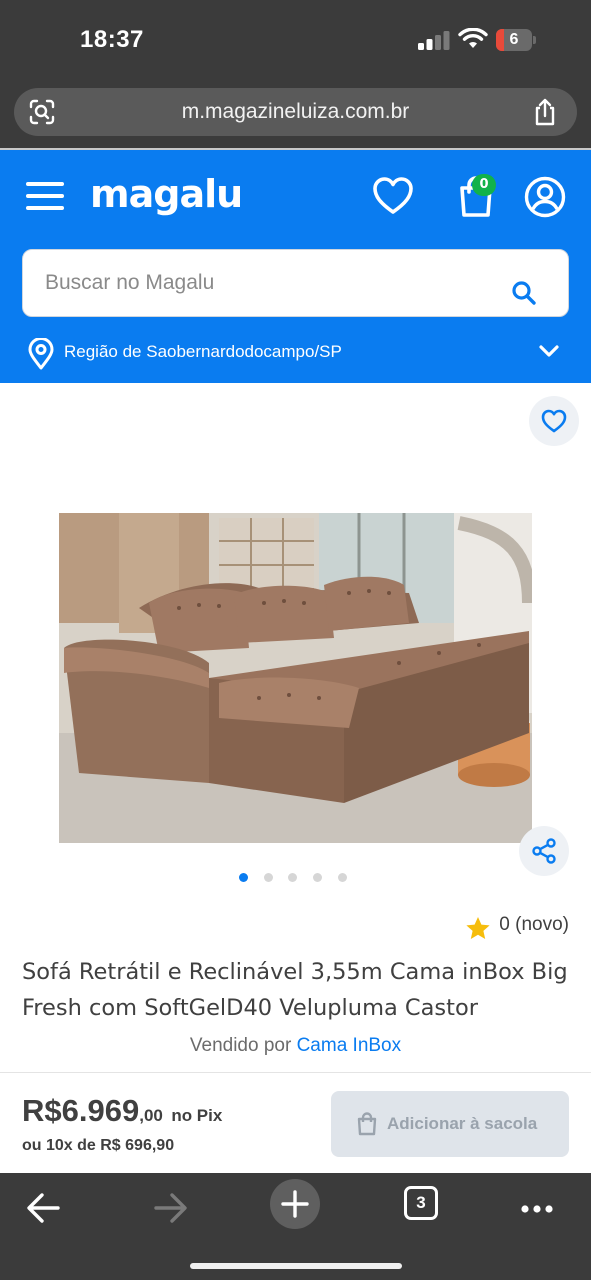 The width and height of the screenshot is (591, 1280). What do you see at coordinates (421, 1203) in the screenshot?
I see `tabs-count-button: 3` at bounding box center [421, 1203].